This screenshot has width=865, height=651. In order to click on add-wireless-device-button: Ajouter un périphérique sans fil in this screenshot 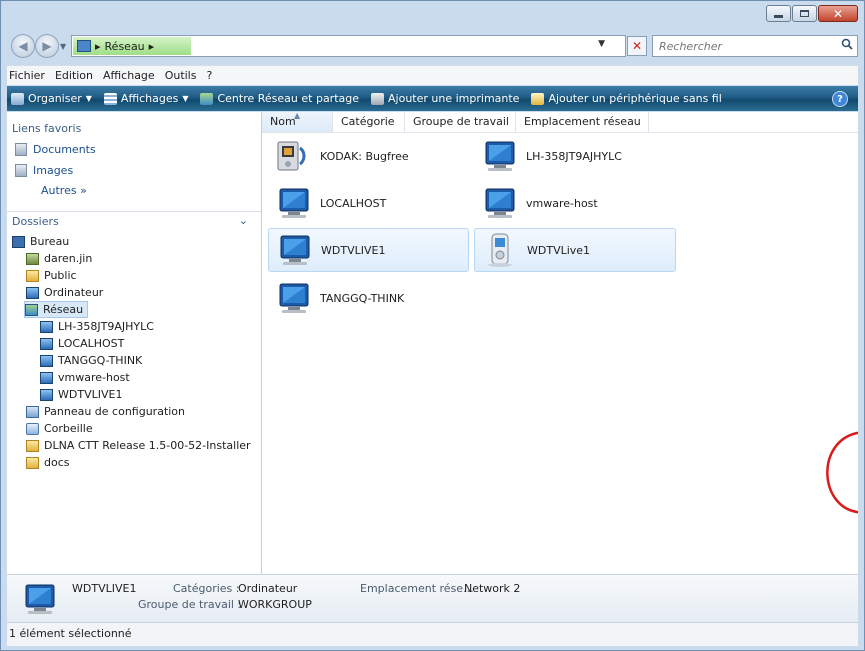, I will do `click(626, 98)`.